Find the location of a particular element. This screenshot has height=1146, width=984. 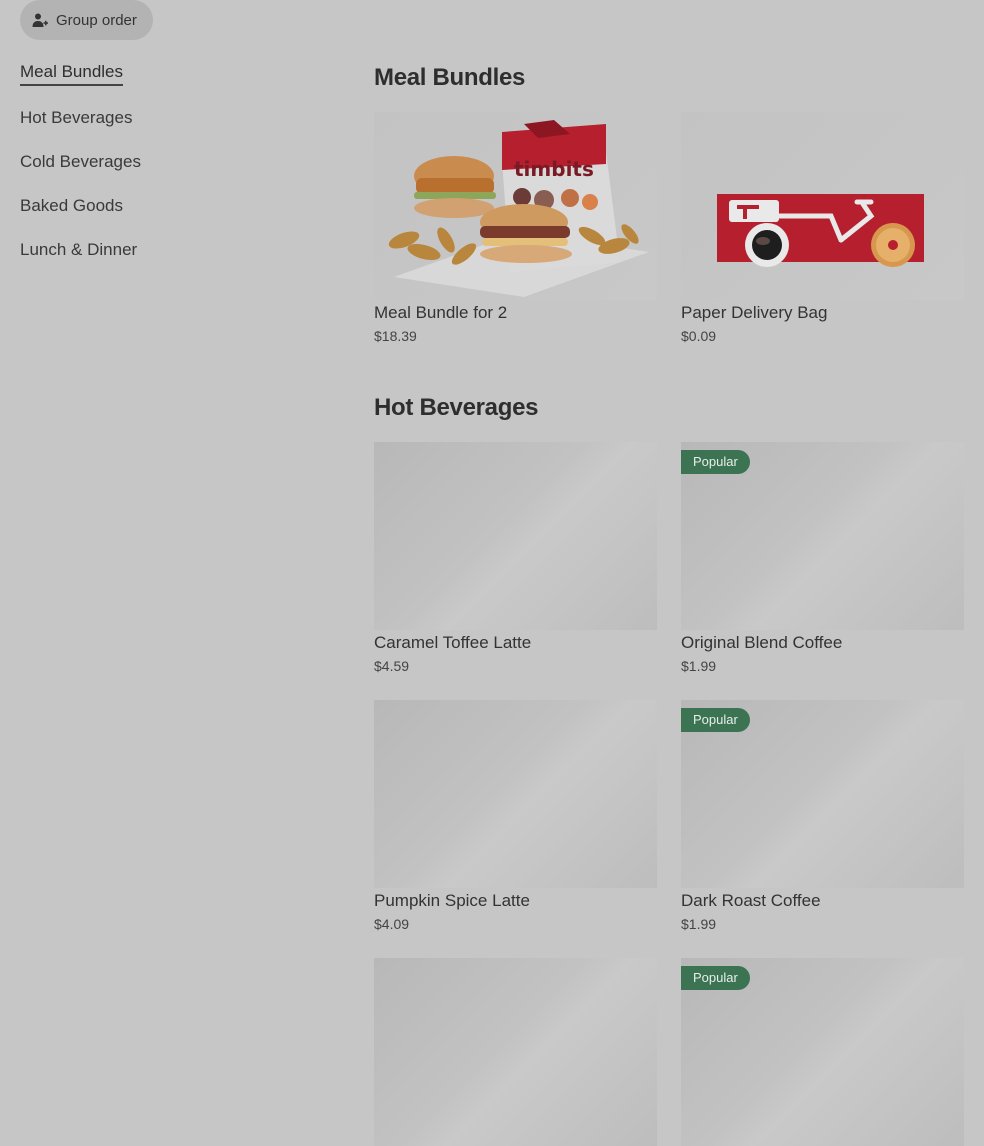

menu-item-price: $0.09 is located at coordinates (699, 336).